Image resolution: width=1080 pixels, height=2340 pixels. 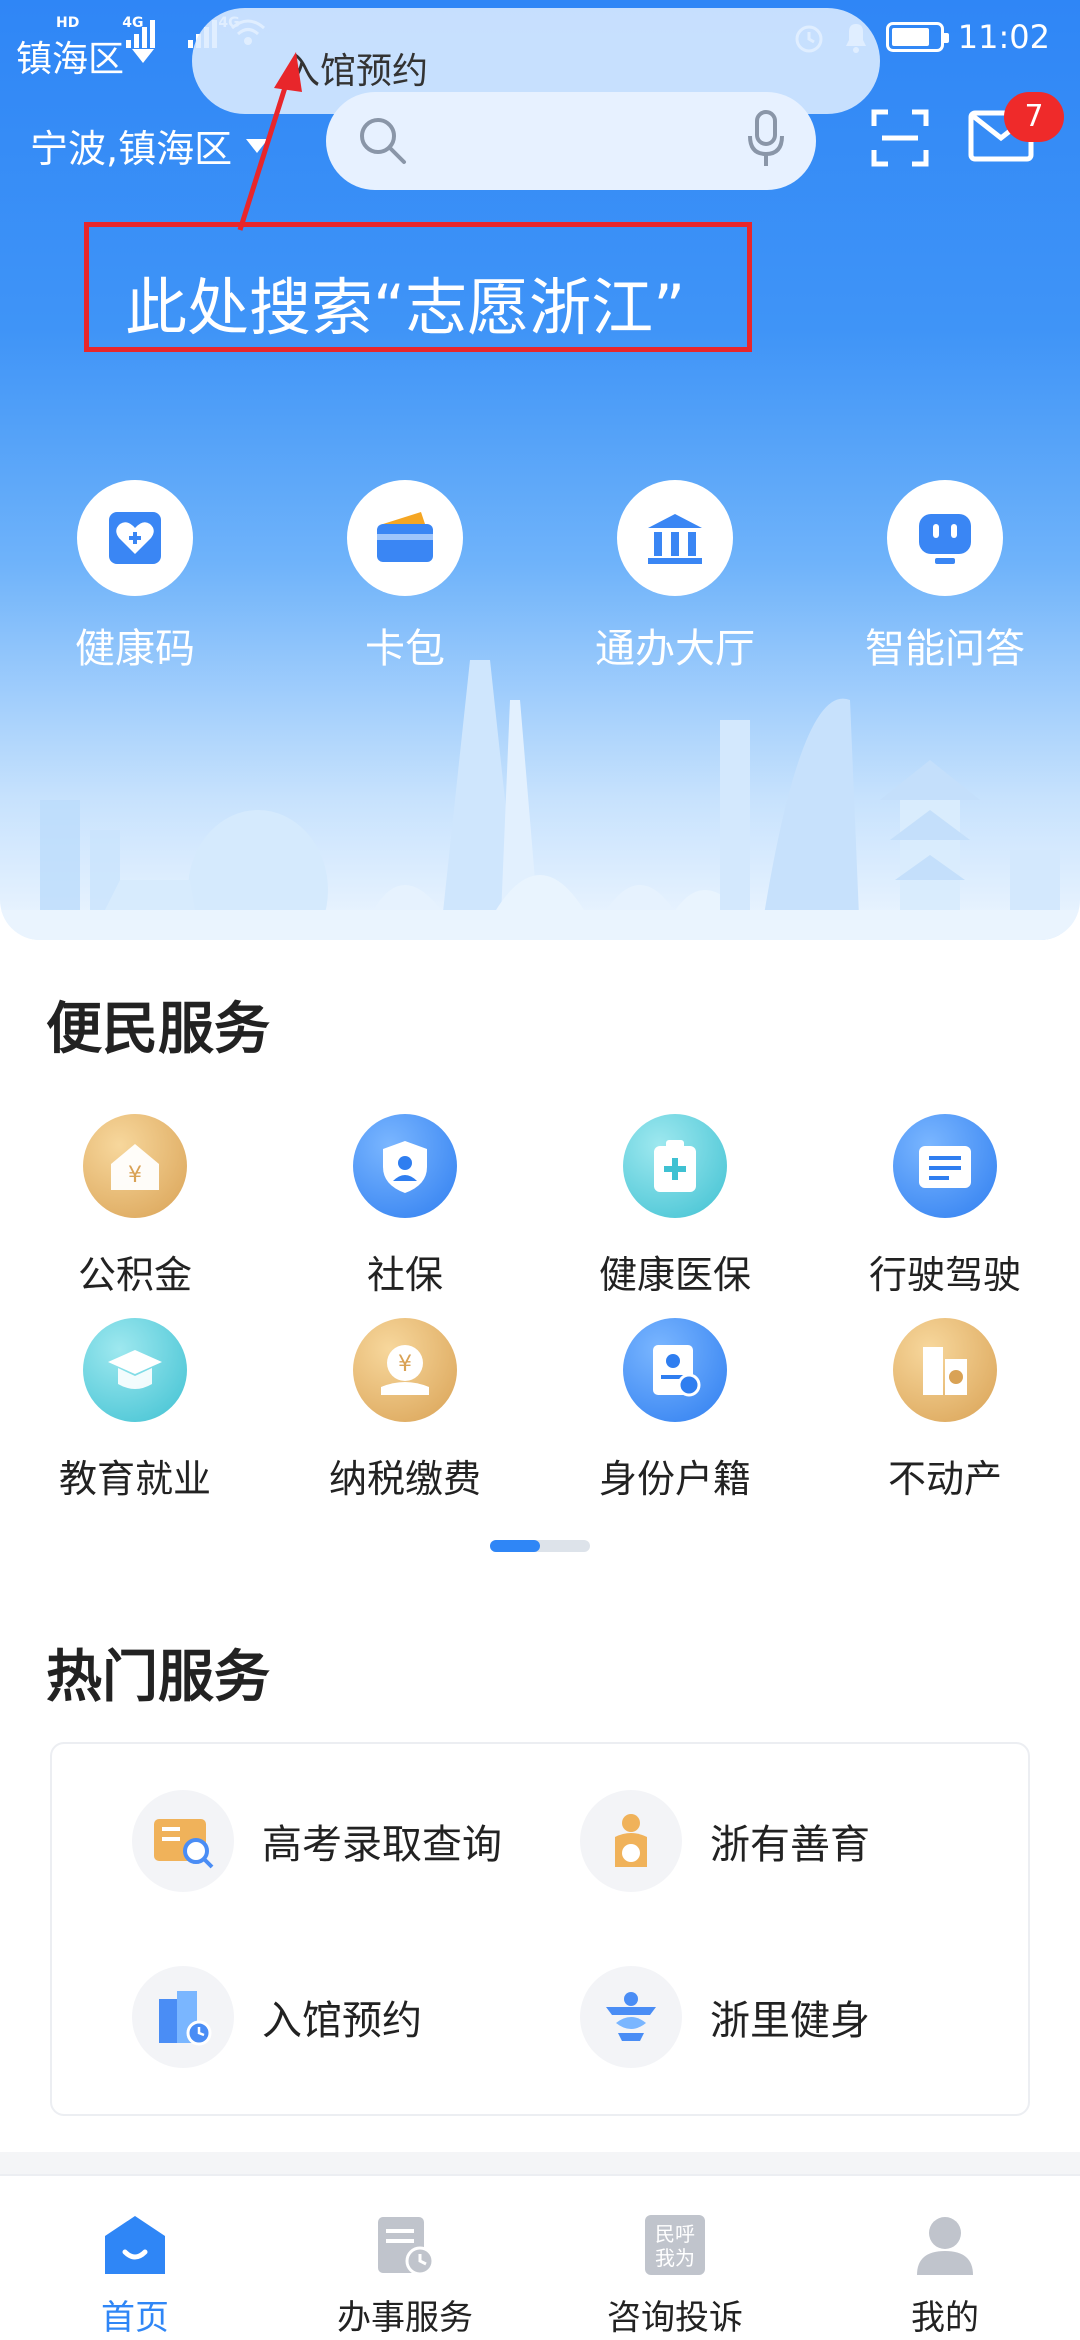 What do you see at coordinates (674, 1275) in the screenshot?
I see `service-label: 健康医保` at bounding box center [674, 1275].